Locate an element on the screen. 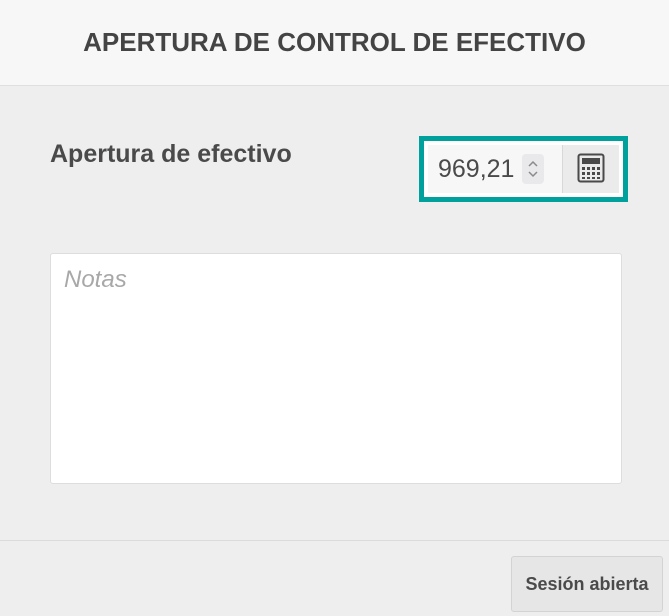  opening-amount-field: 969,21 is located at coordinates (523, 169).